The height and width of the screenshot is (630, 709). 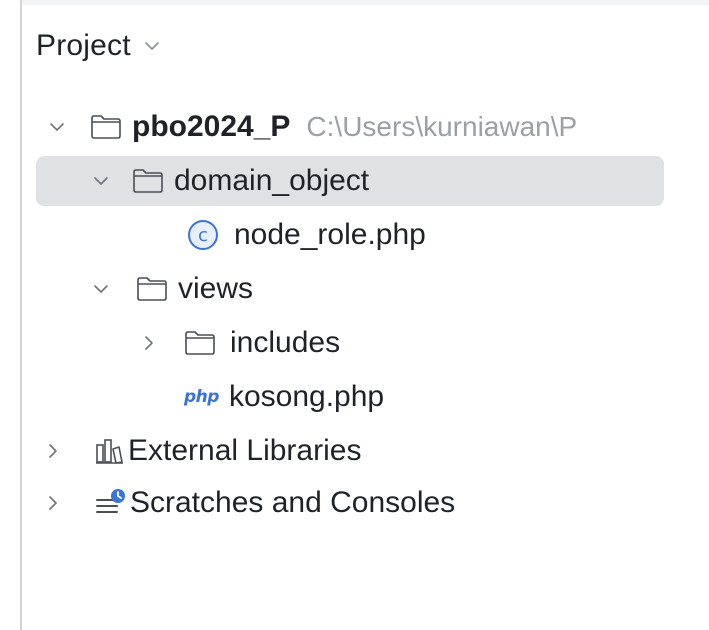 I want to click on tree-item-label: domain_object, so click(x=272, y=180).